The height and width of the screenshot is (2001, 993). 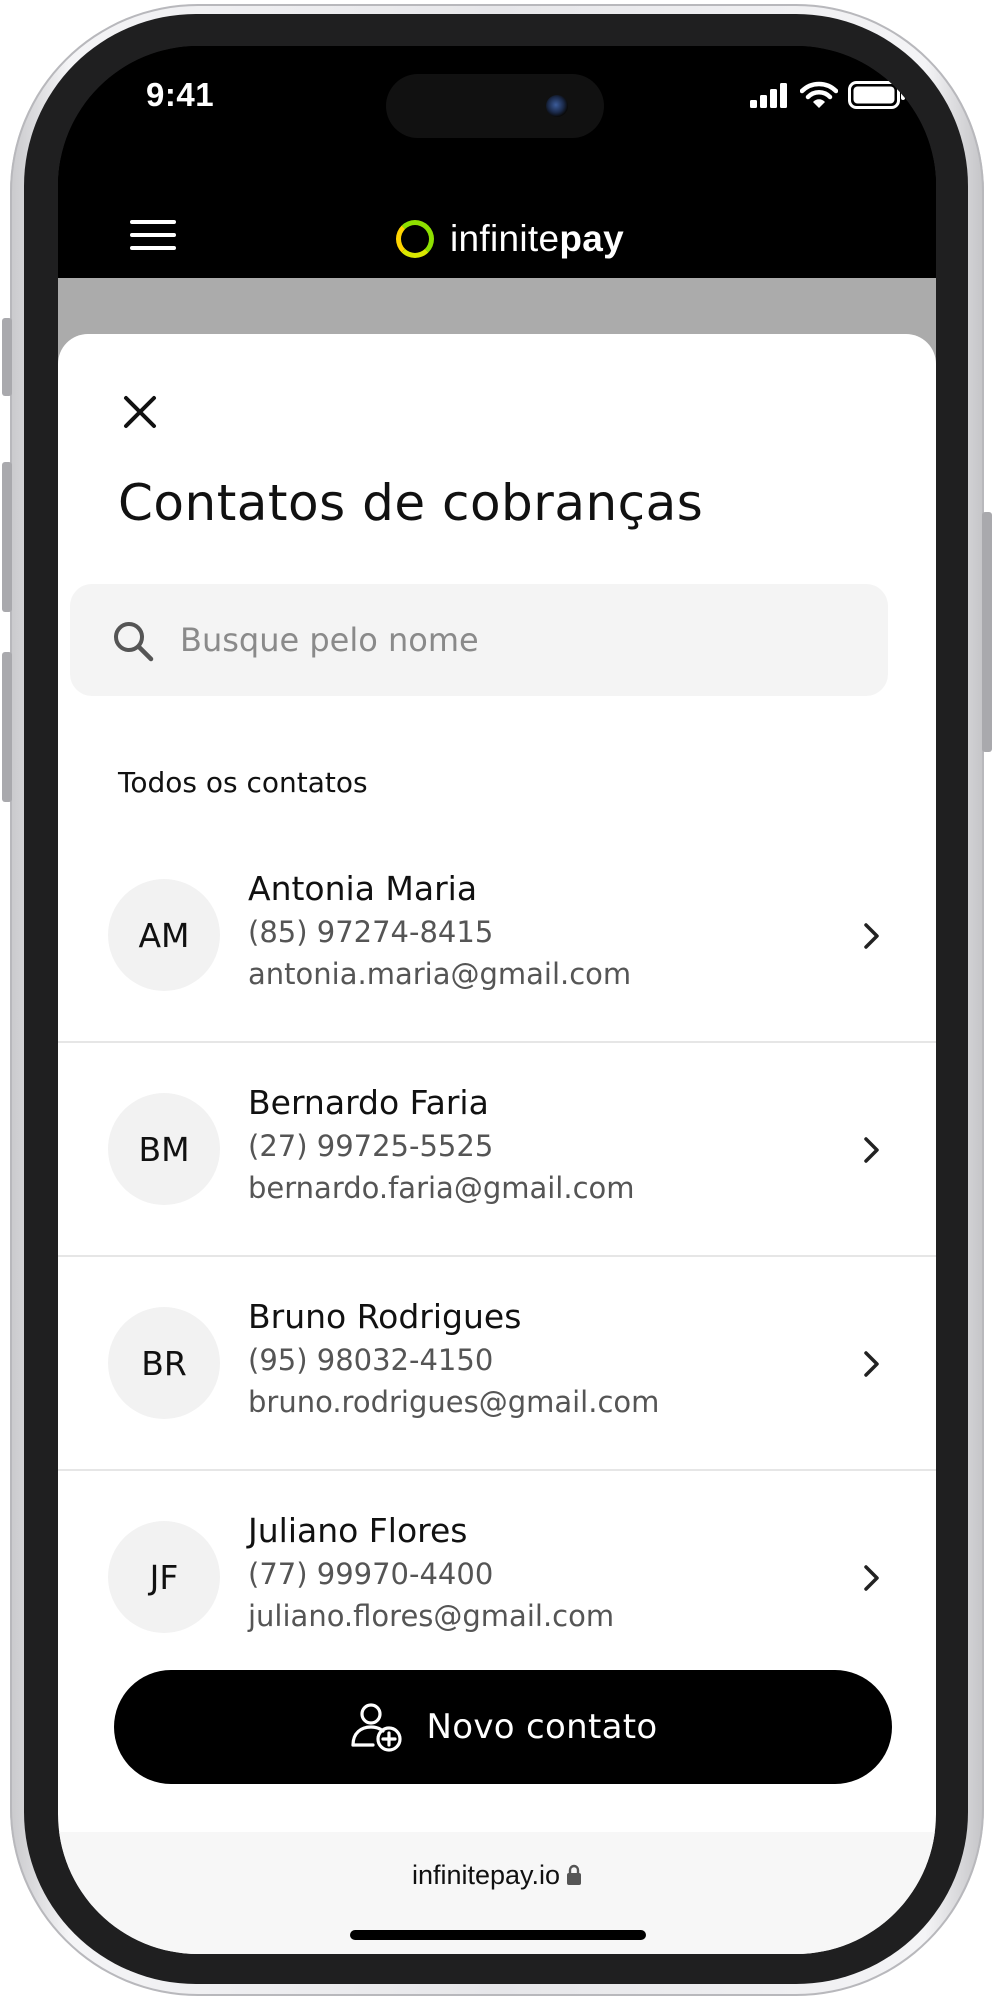 I want to click on search-input, so click(x=520, y=640).